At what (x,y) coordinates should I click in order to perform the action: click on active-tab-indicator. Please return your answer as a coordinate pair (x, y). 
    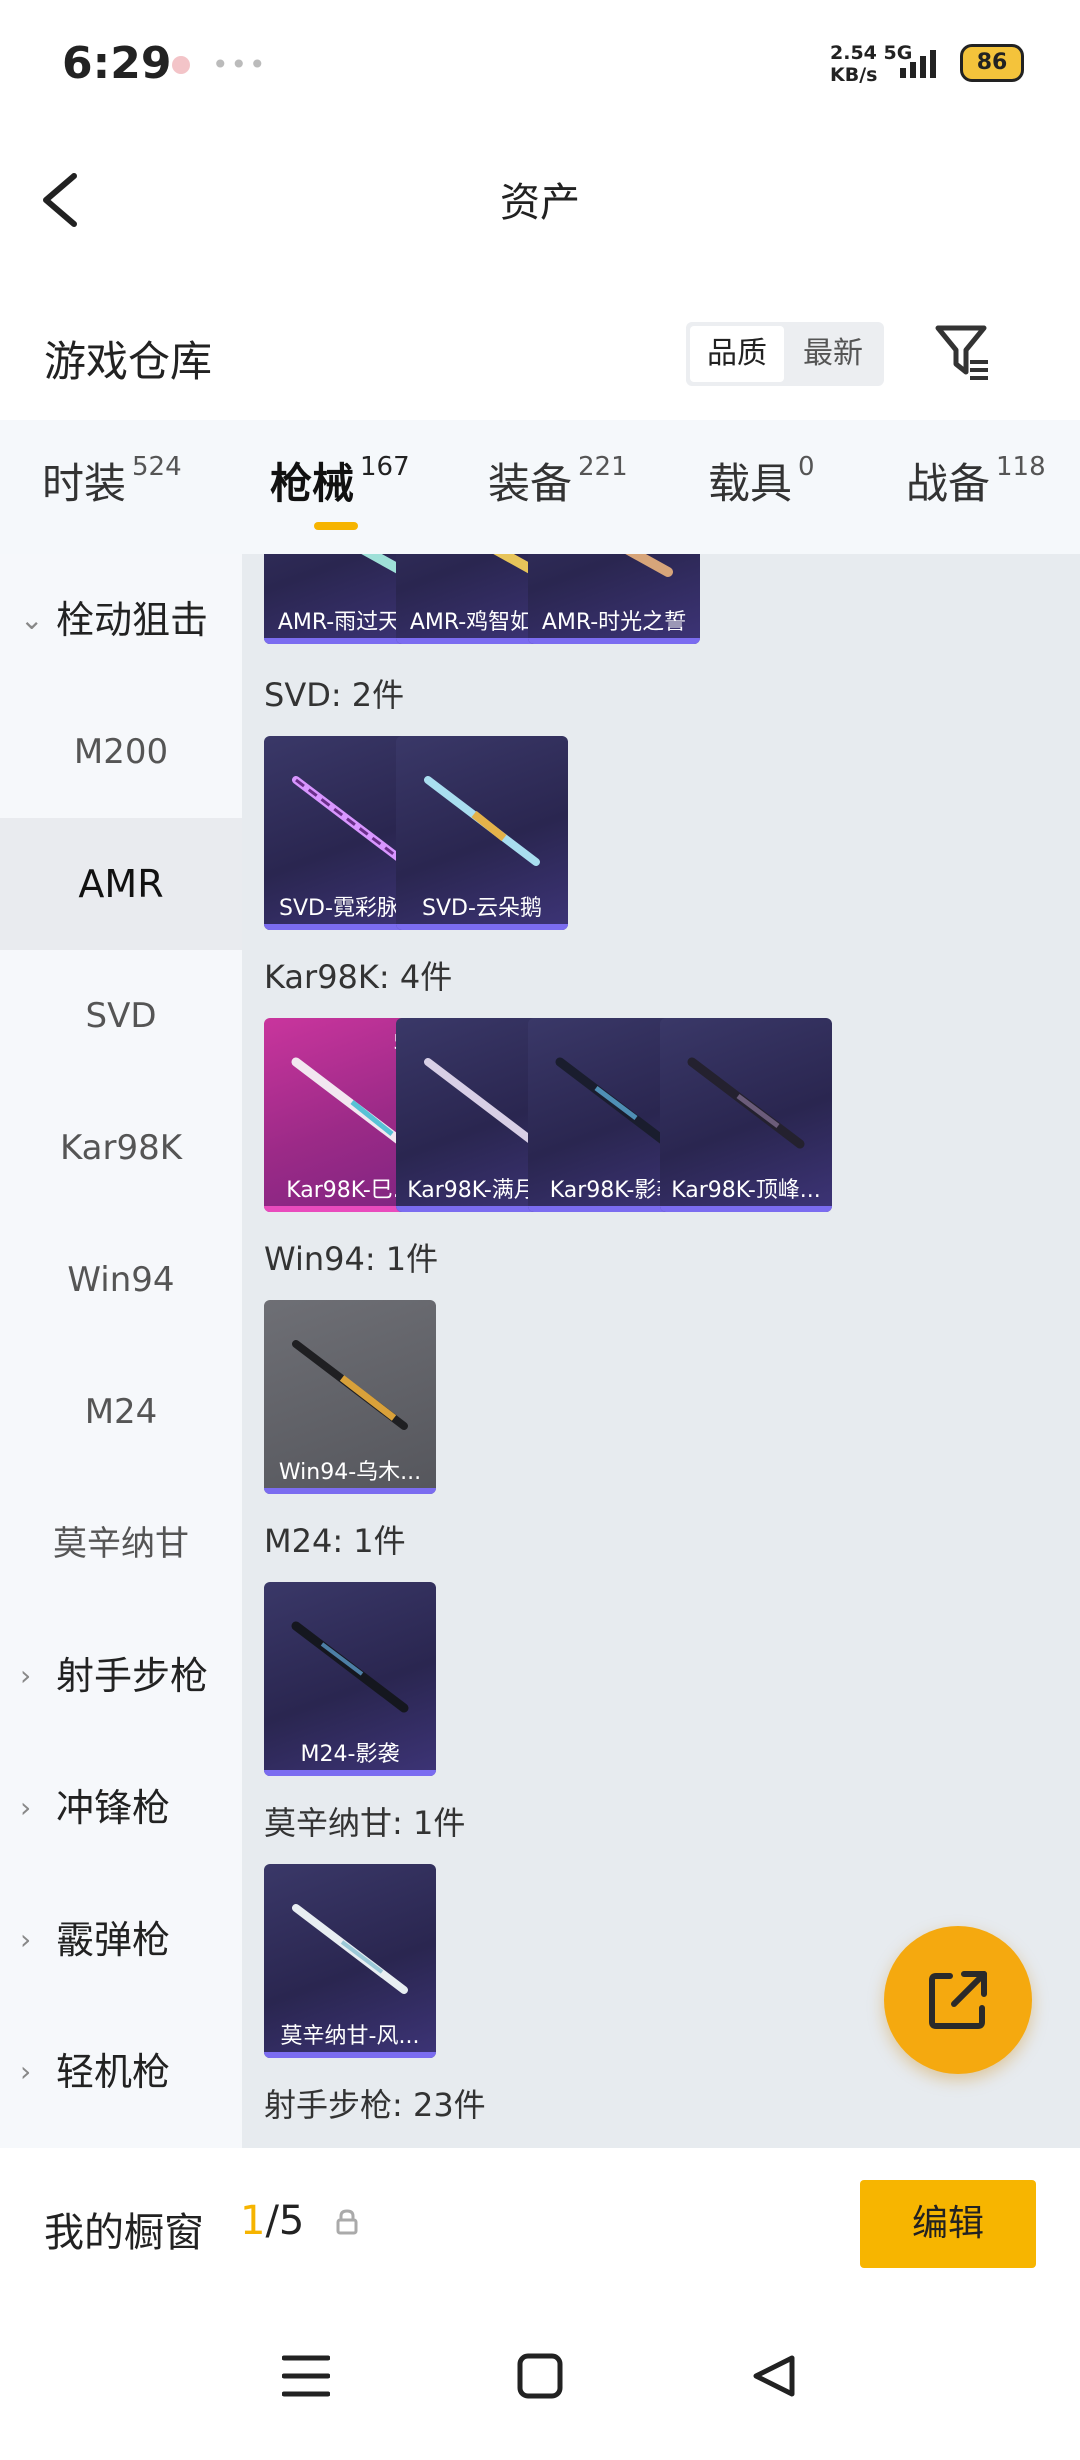
    Looking at the image, I should click on (336, 526).